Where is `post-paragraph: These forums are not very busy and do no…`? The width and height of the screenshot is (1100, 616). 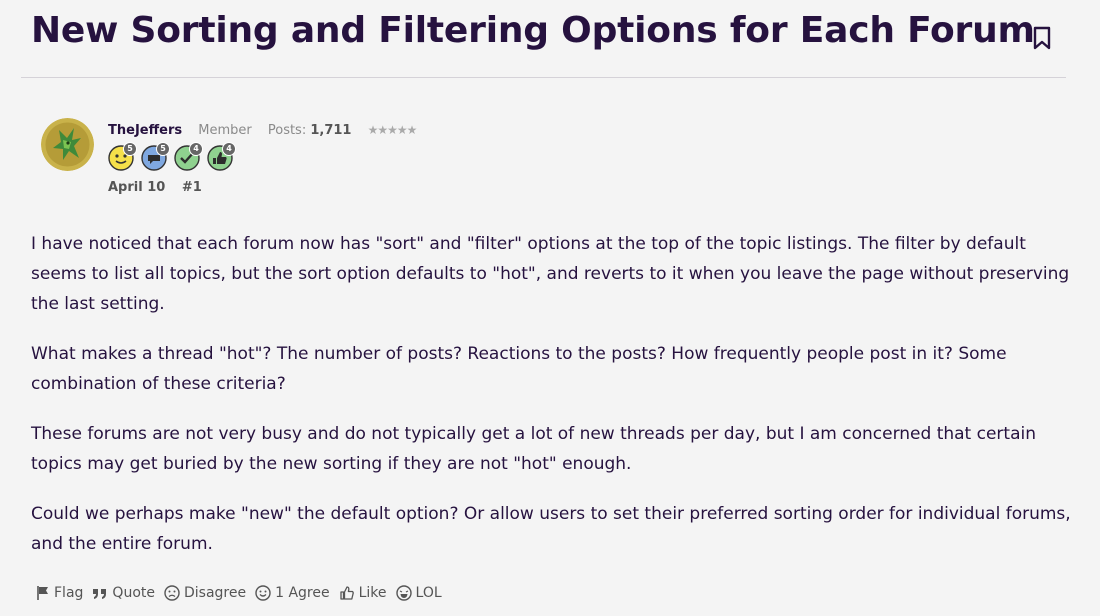
post-paragraph: These forums are not very busy and do no… is located at coordinates (534, 449).